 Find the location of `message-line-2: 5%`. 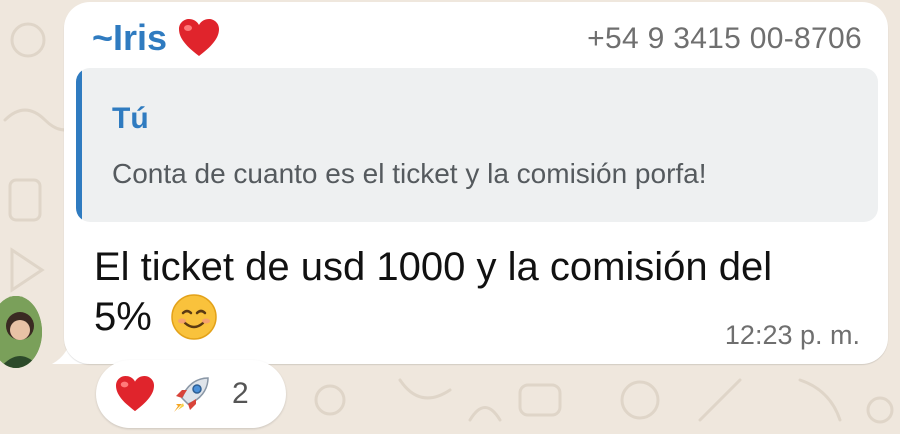

message-line-2: 5% is located at coordinates (123, 317).